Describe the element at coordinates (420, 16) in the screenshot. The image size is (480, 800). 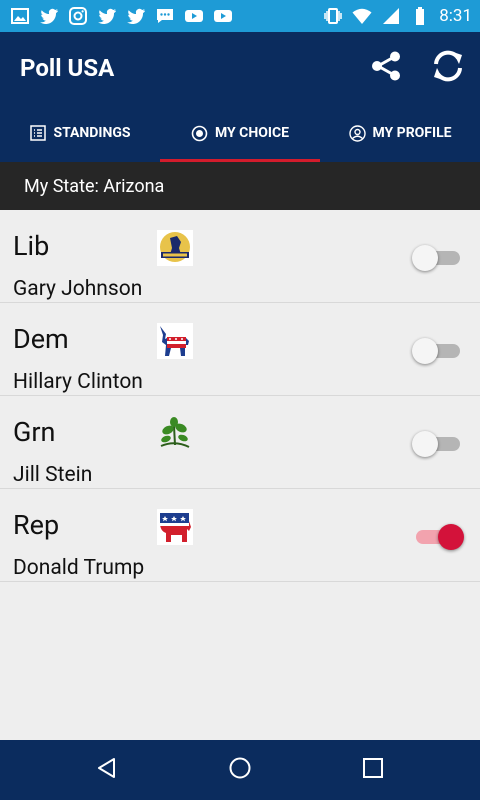
I see `battery-icon` at that location.